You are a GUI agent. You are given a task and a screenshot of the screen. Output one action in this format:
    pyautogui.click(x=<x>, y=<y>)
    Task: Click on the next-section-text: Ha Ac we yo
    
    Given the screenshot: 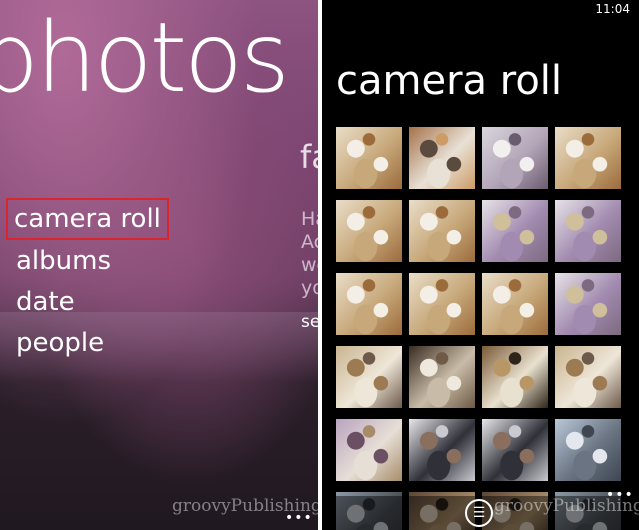 What is the action you would take?
    pyautogui.click(x=309, y=254)
    